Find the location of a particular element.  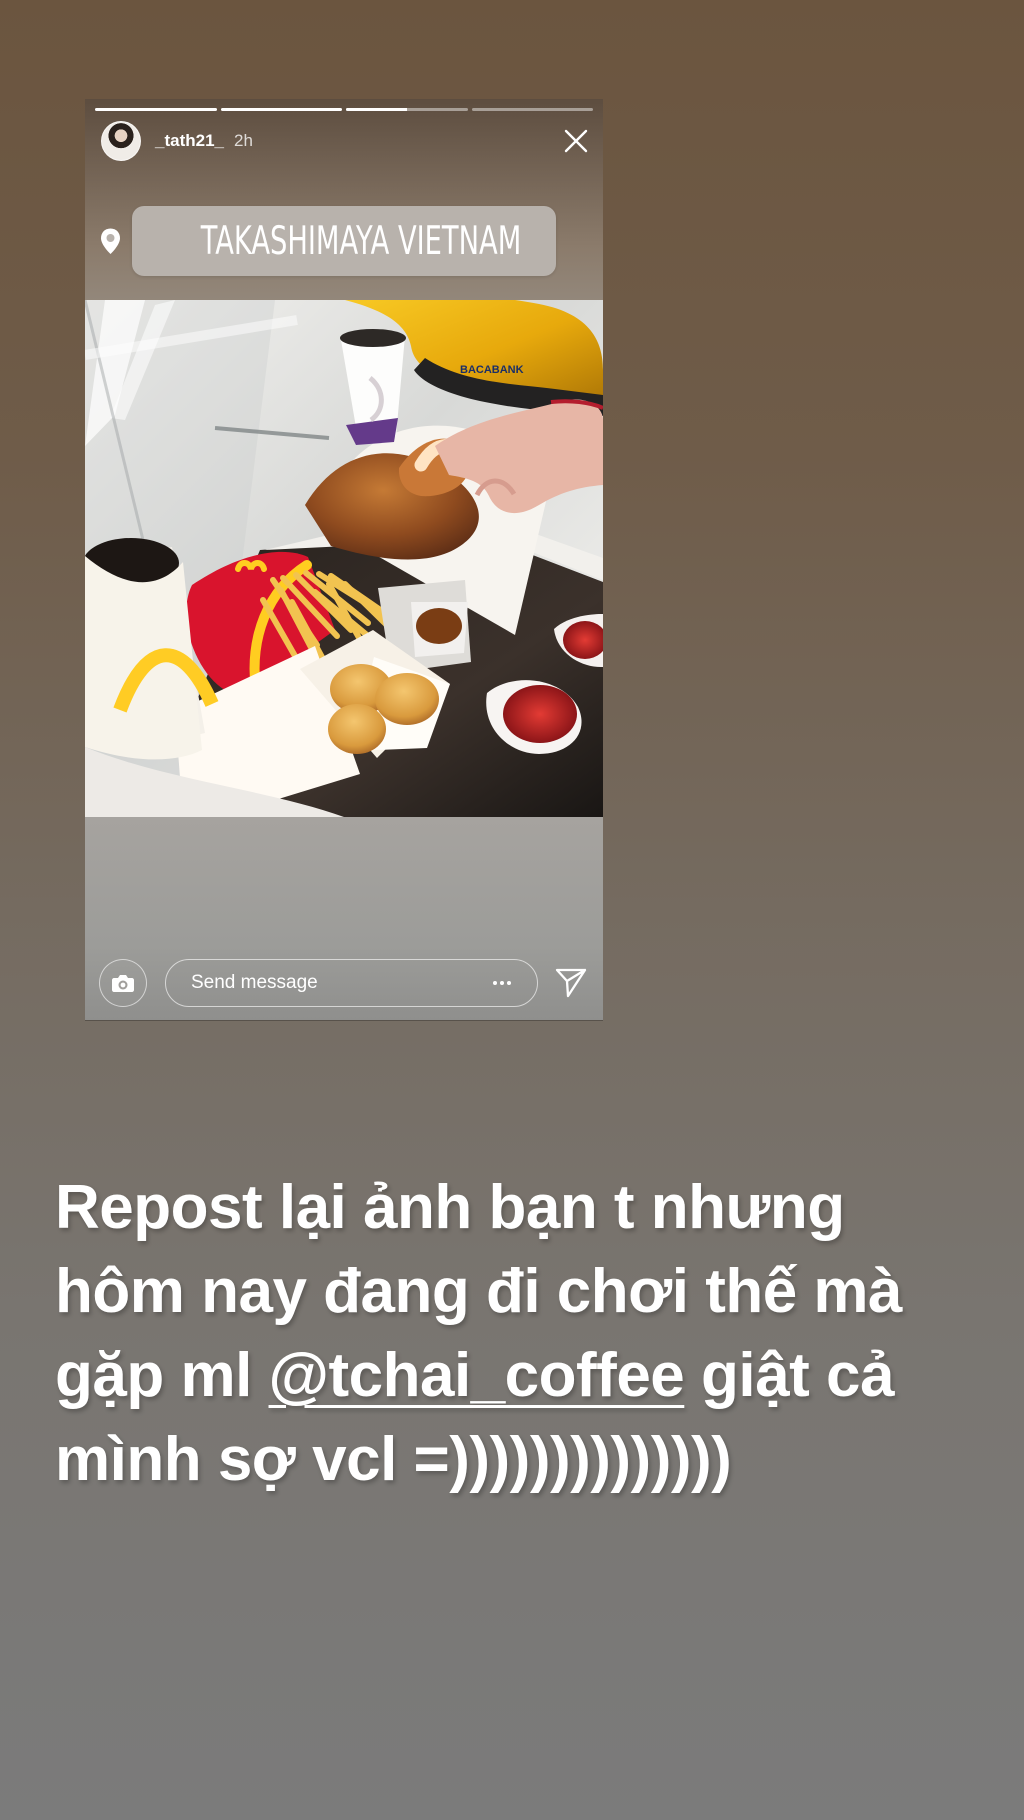

send-button is located at coordinates (571, 983).